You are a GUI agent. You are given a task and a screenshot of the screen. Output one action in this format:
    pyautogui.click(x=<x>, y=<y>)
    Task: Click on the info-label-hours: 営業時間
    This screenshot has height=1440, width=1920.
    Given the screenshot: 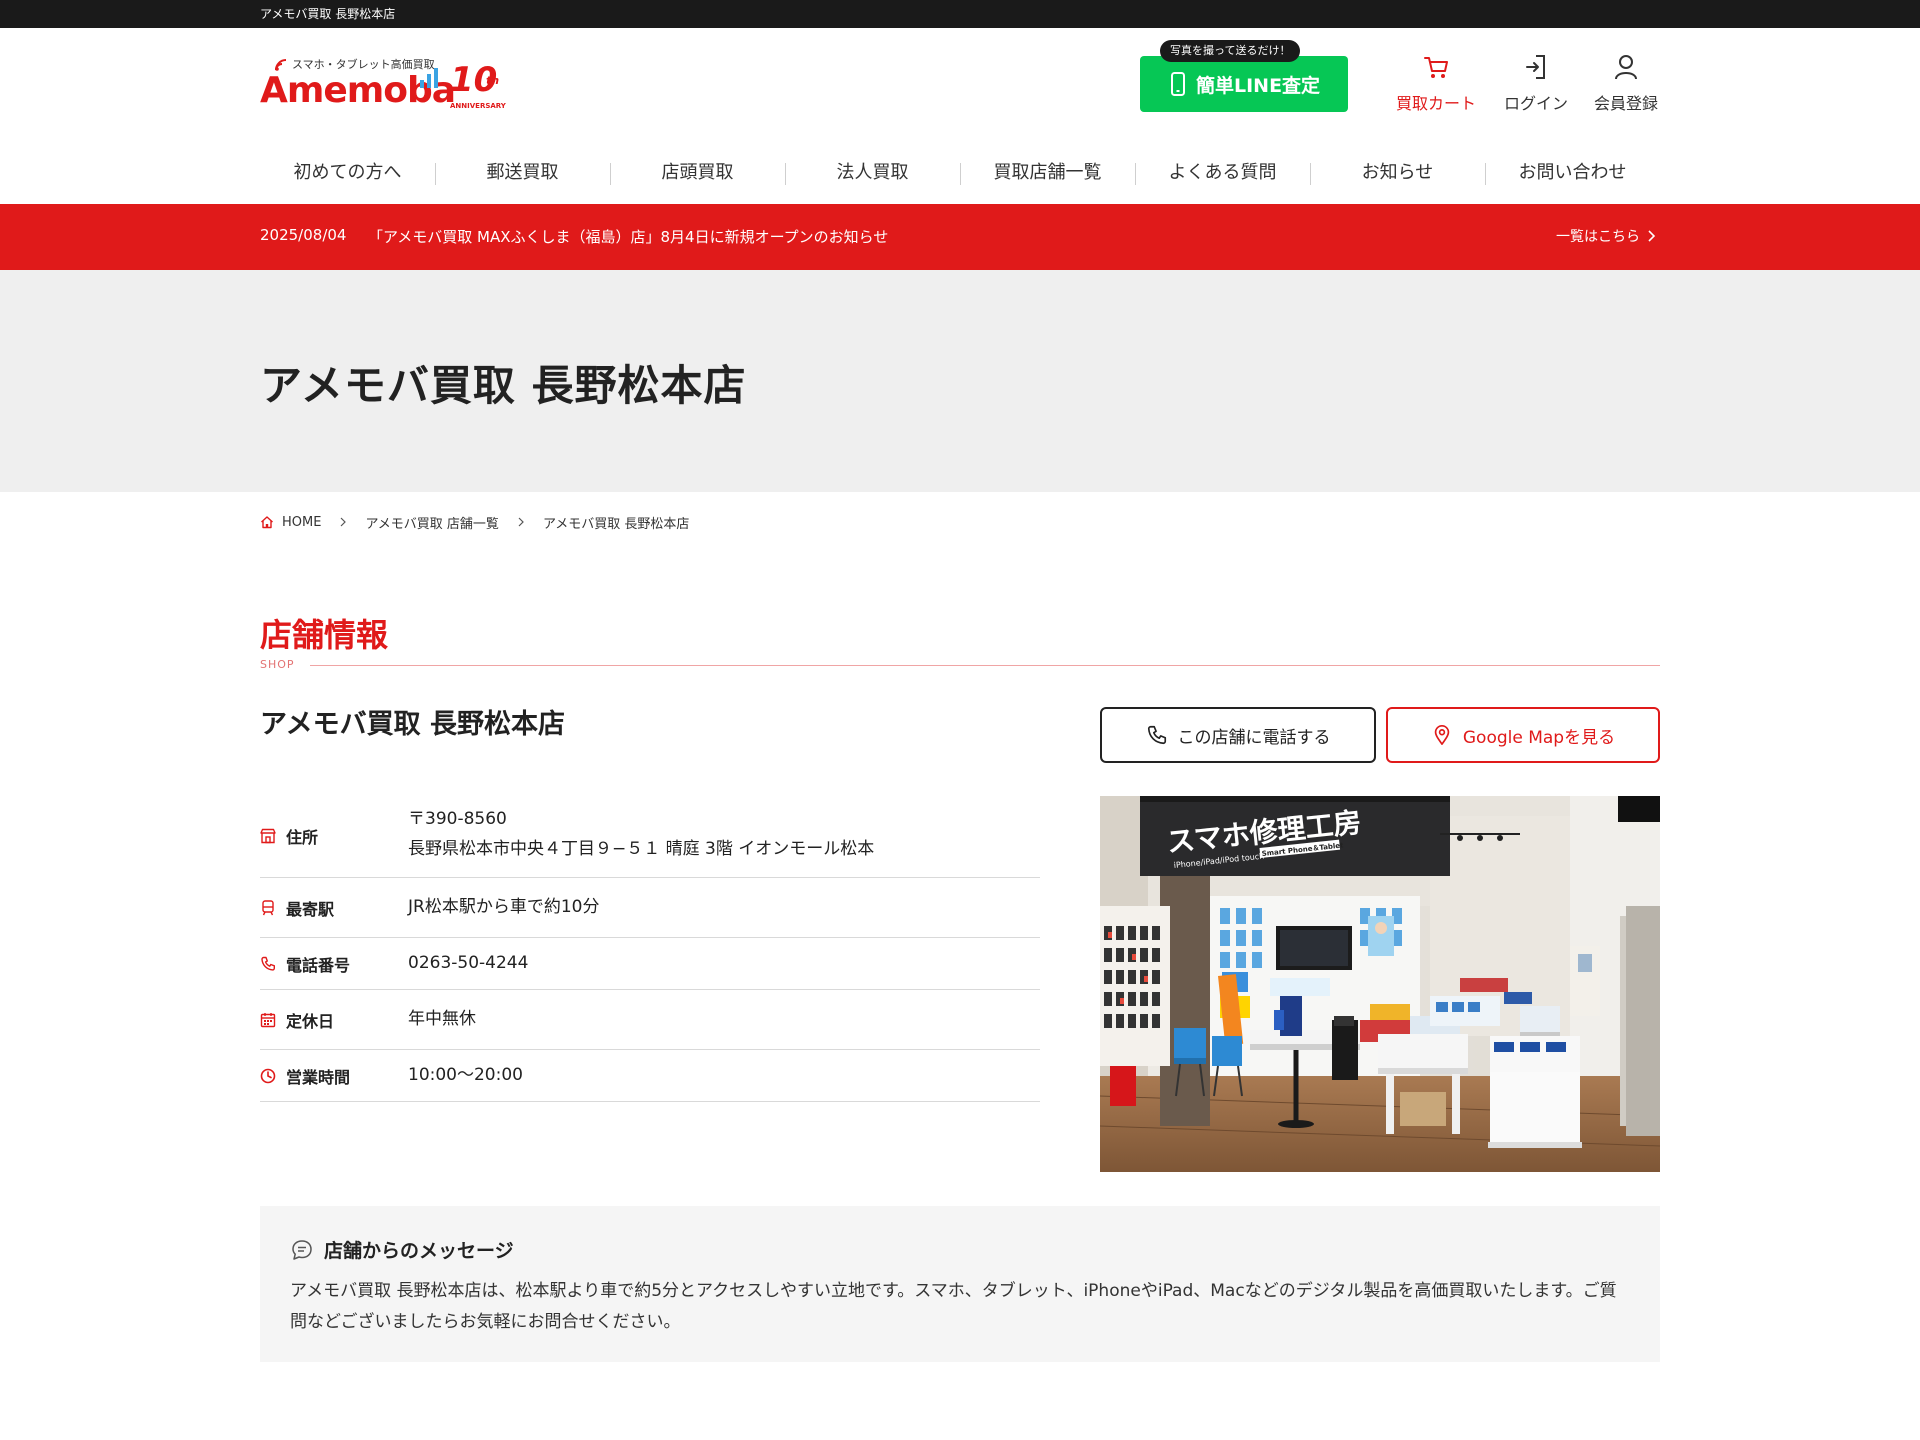 What is the action you would take?
    pyautogui.click(x=305, y=1076)
    